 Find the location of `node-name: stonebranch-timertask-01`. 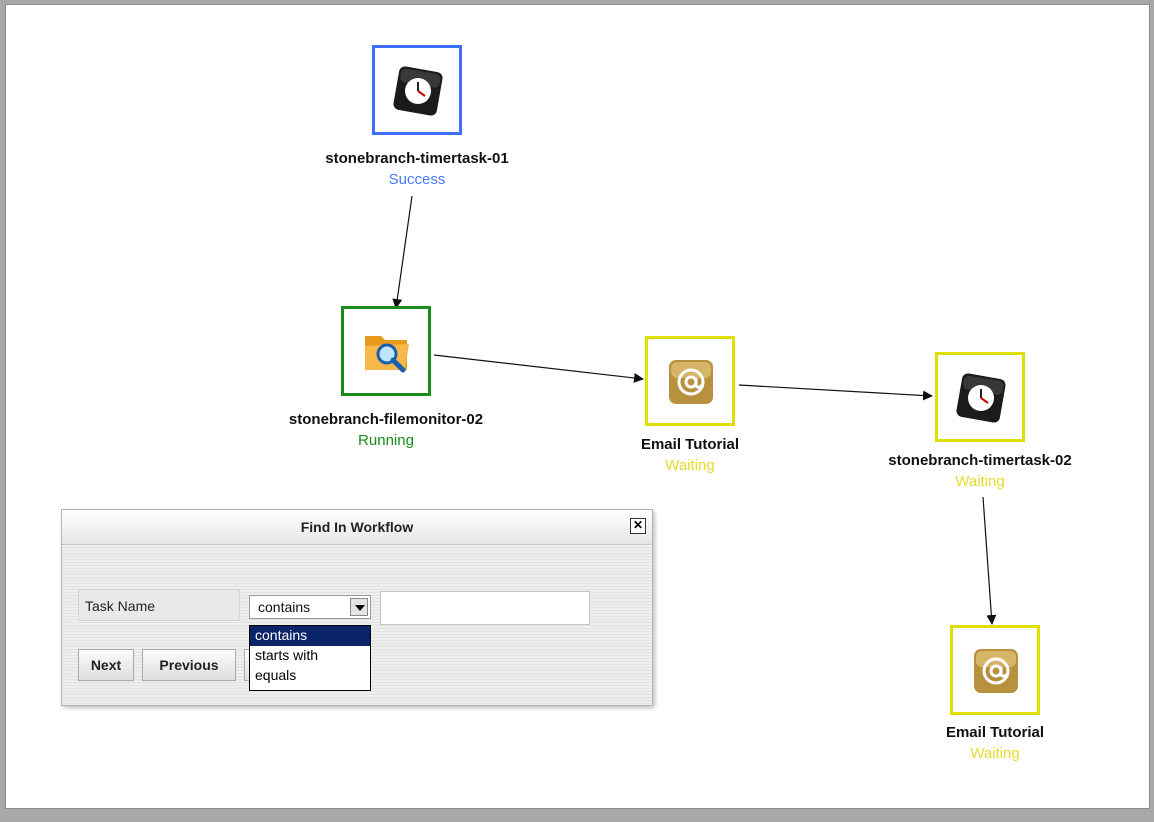

node-name: stonebranch-timertask-01 is located at coordinates (417, 158).